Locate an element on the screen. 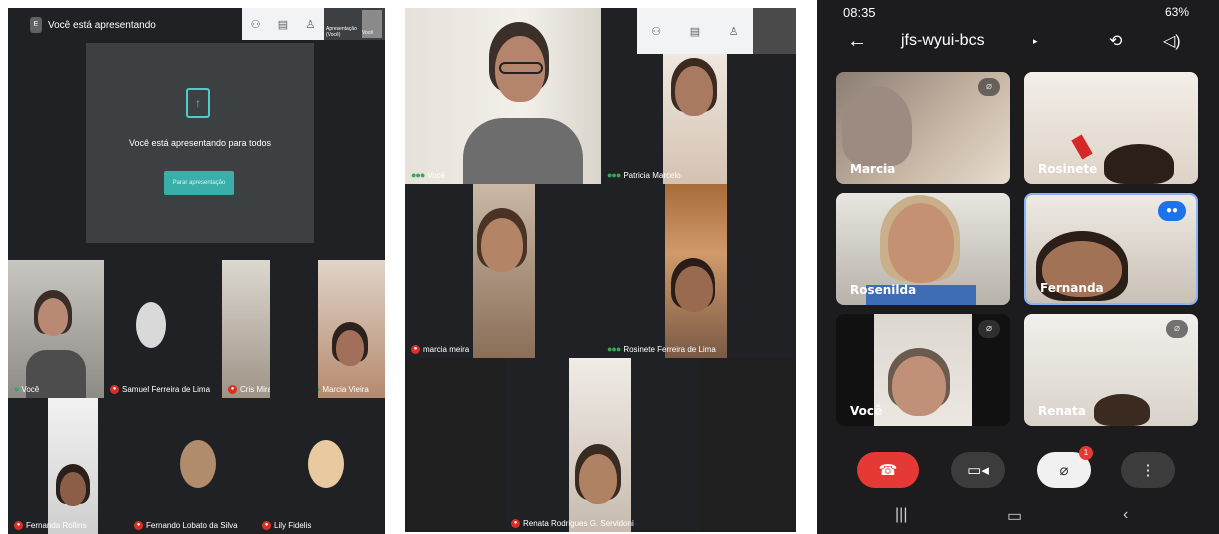 The height and width of the screenshot is (534, 1219). mobile-tile-voce: ⌀ Você is located at coordinates (923, 370).